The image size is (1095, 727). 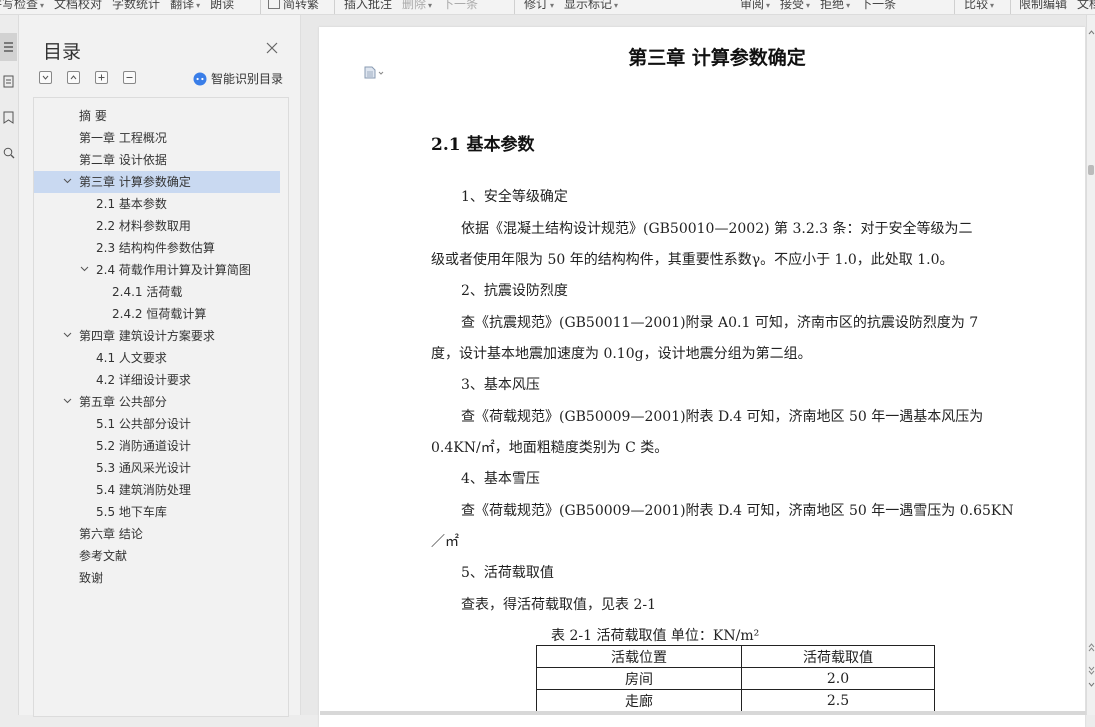 What do you see at coordinates (182, 5) in the screenshot?
I see `ribbon-button-label: 翻译` at bounding box center [182, 5].